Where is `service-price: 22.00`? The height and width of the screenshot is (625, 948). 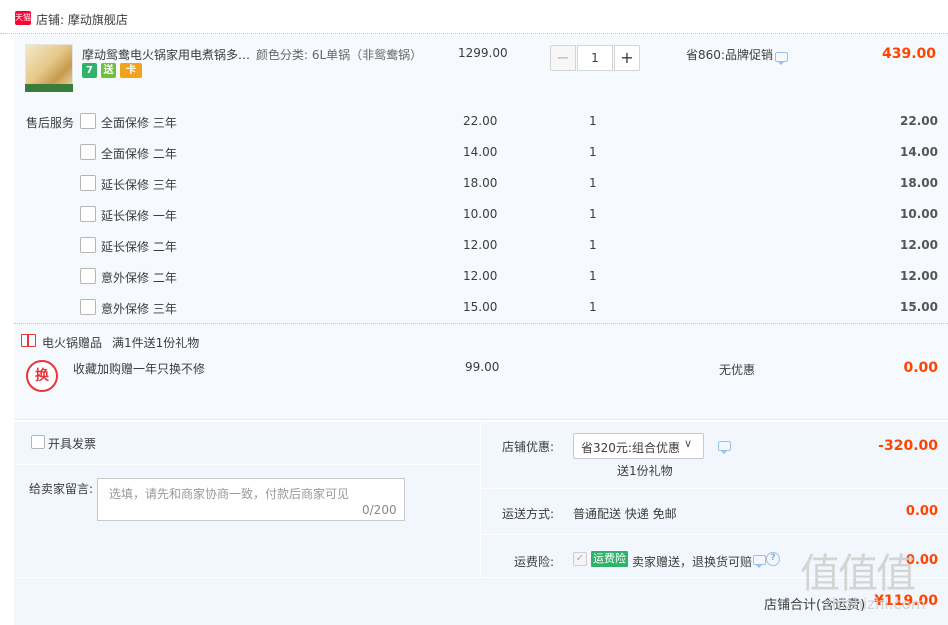
service-price: 22.00 is located at coordinates (480, 121).